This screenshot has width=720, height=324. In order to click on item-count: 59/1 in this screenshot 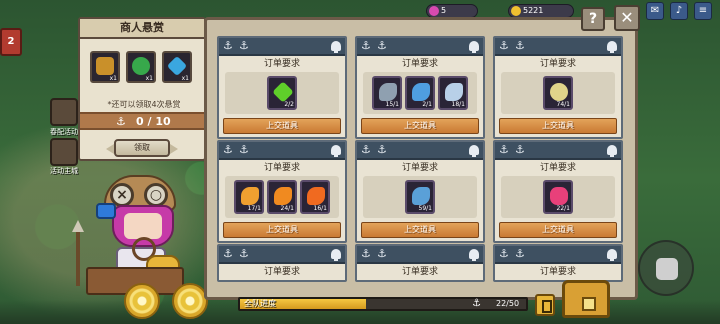, I will do `click(425, 208)`.